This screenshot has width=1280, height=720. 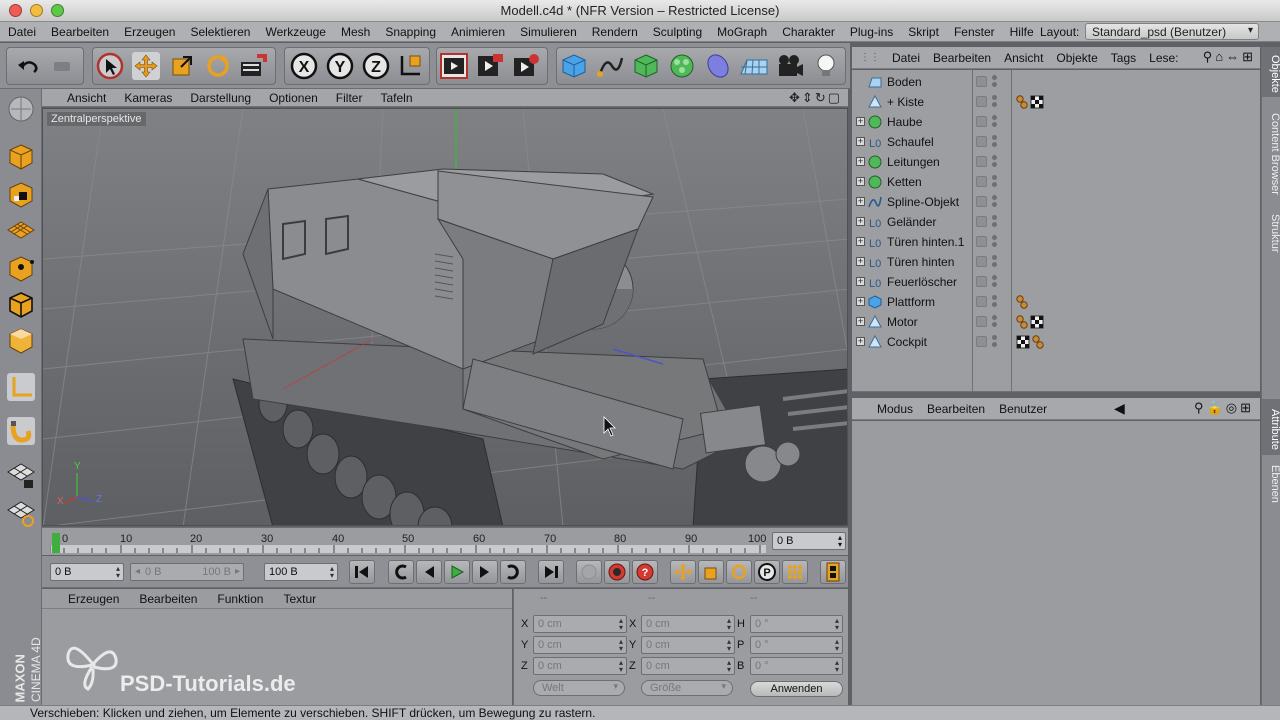 What do you see at coordinates (922, 282) in the screenshot?
I see `object-name: Feuerlöscher` at bounding box center [922, 282].